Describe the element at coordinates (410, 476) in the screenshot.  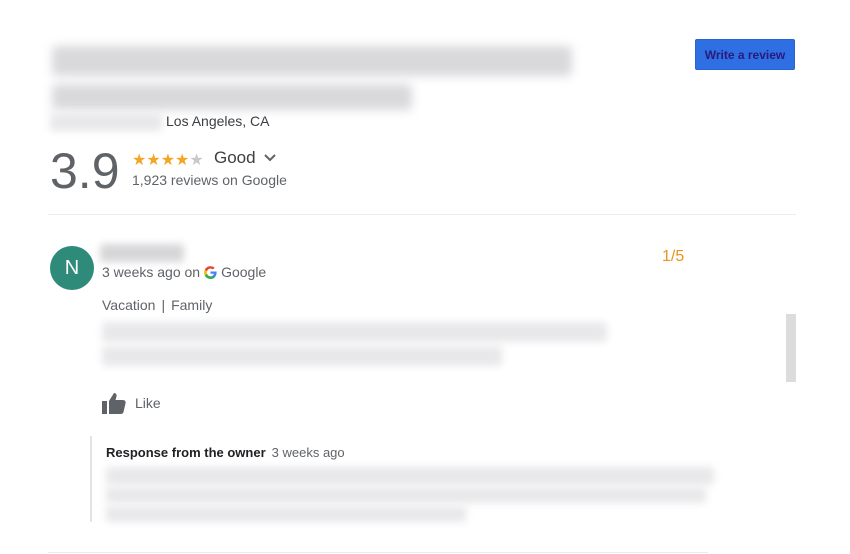
I see `owner-response-redacted` at that location.